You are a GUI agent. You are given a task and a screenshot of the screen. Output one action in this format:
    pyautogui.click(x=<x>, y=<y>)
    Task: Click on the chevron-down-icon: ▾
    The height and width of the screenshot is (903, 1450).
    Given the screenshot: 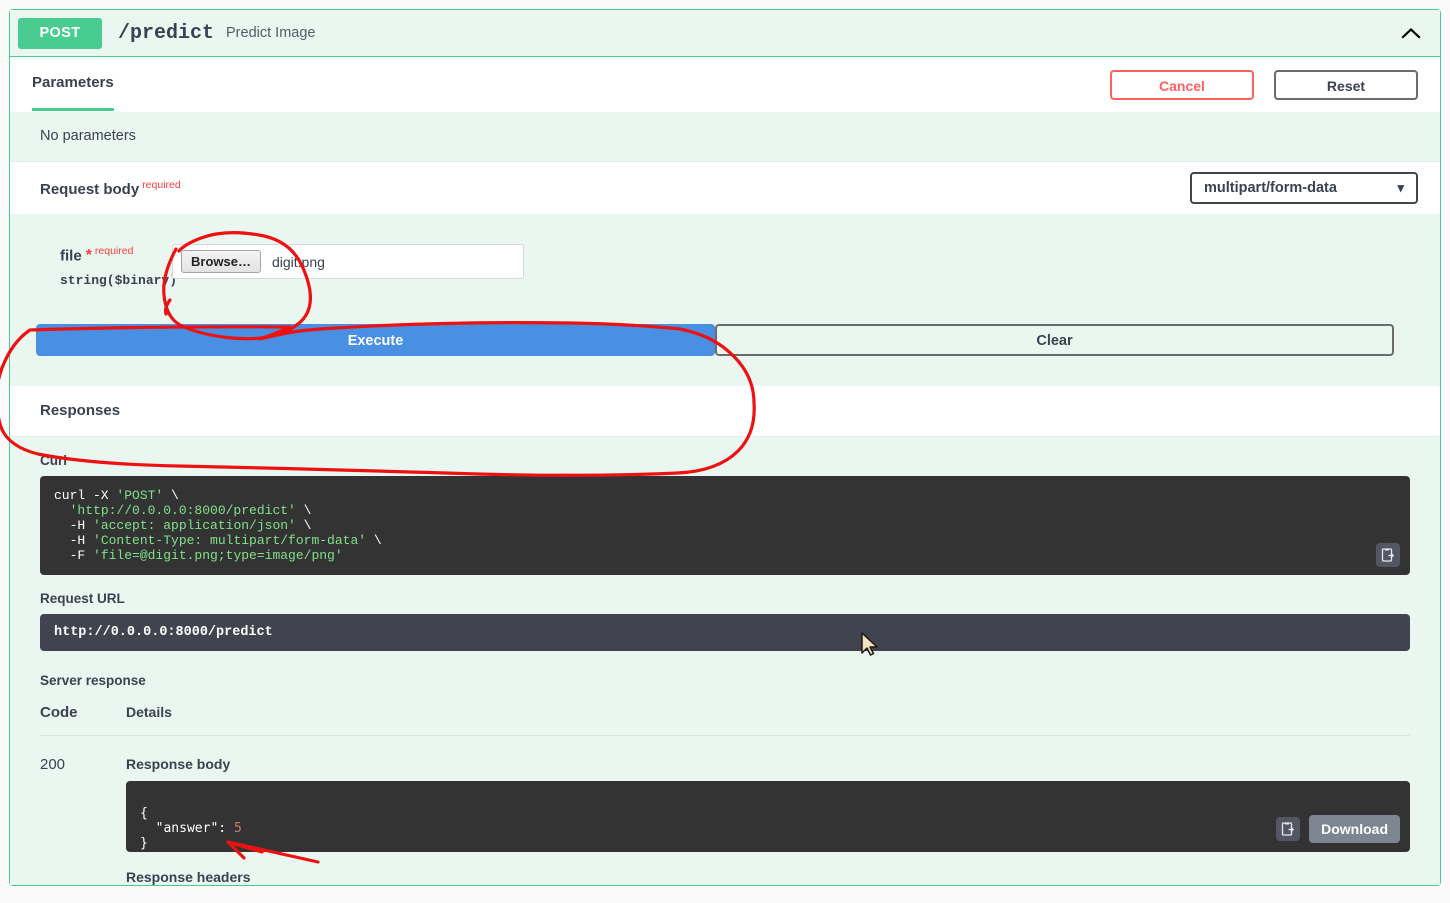 What is the action you would take?
    pyautogui.click(x=1400, y=187)
    